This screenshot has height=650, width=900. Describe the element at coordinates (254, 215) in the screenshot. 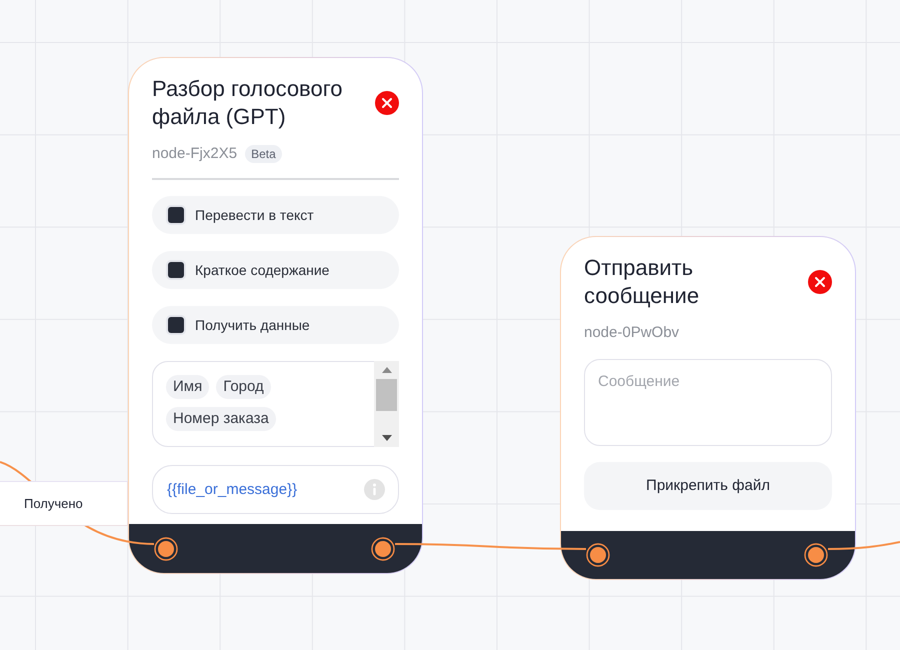

I see `option-label: Перевести в текст` at that location.